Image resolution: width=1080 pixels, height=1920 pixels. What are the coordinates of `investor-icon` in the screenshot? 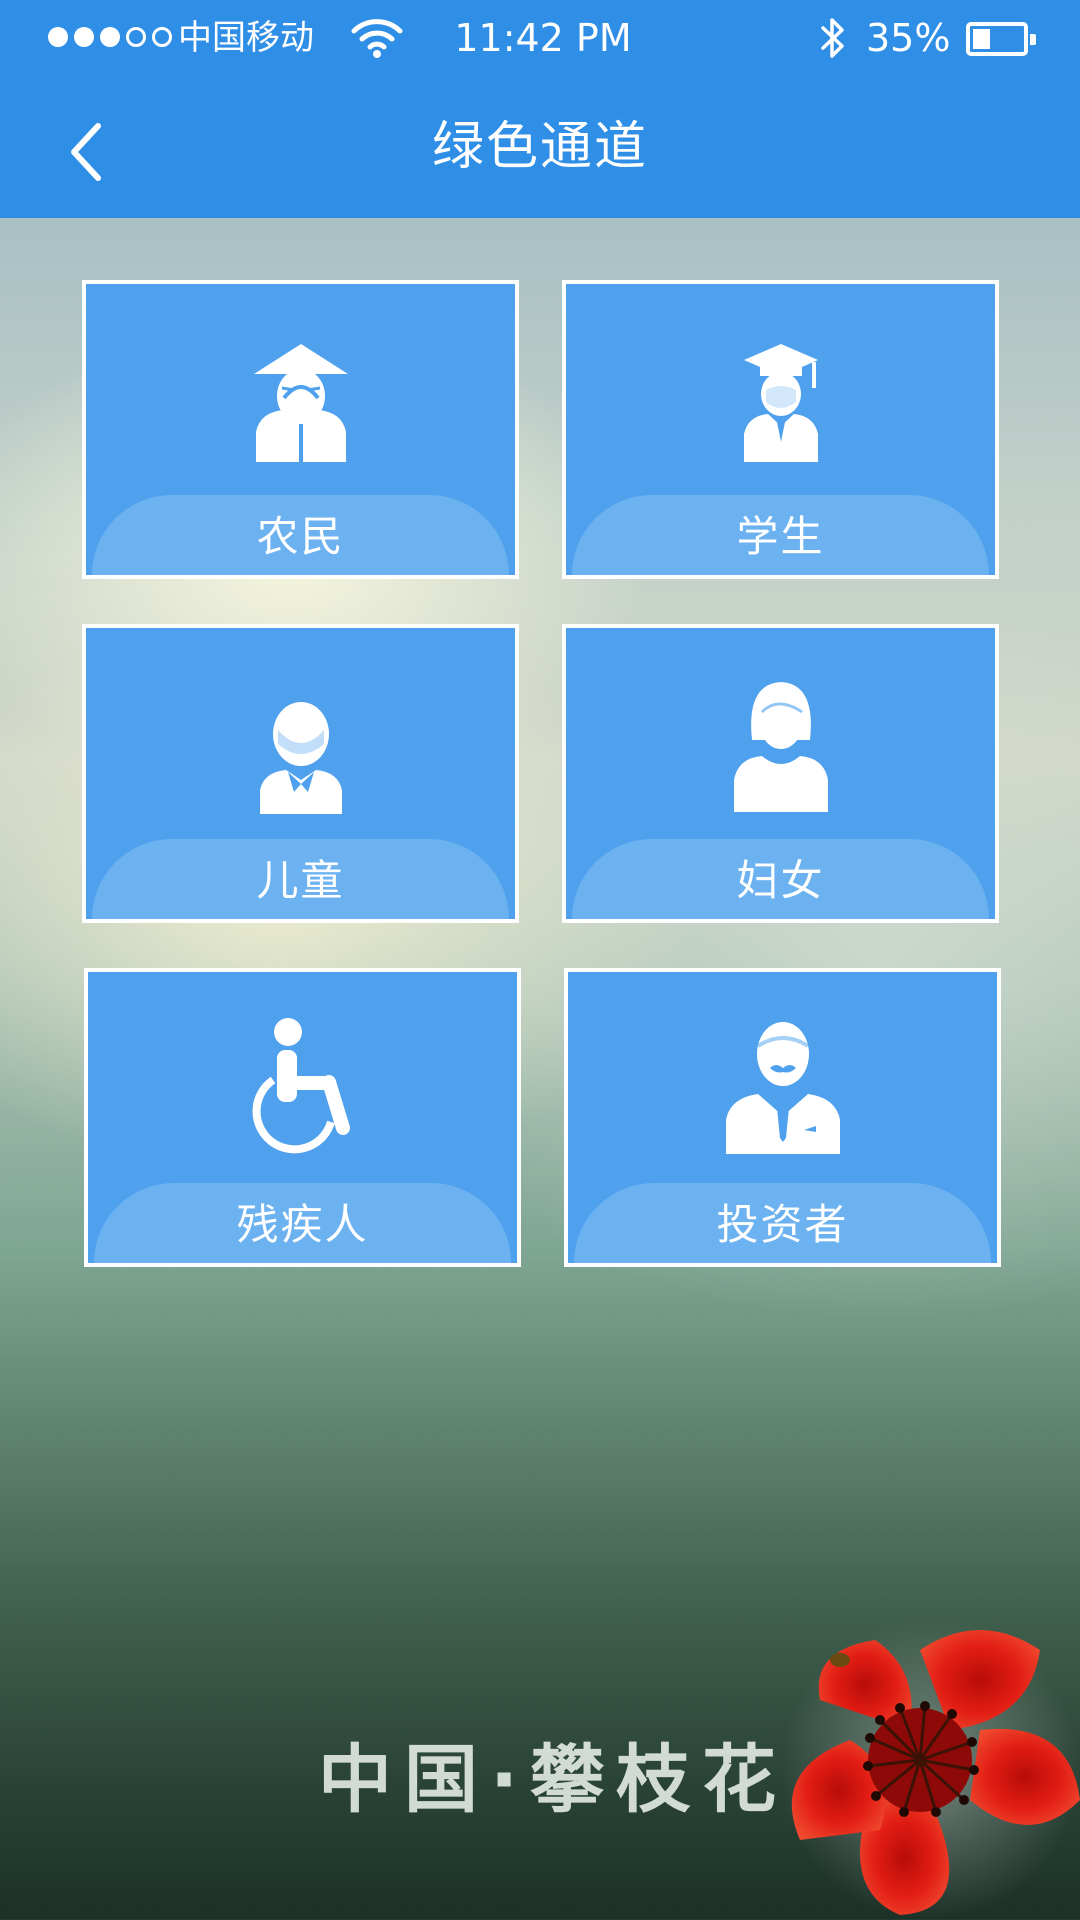 It's located at (782, 1086).